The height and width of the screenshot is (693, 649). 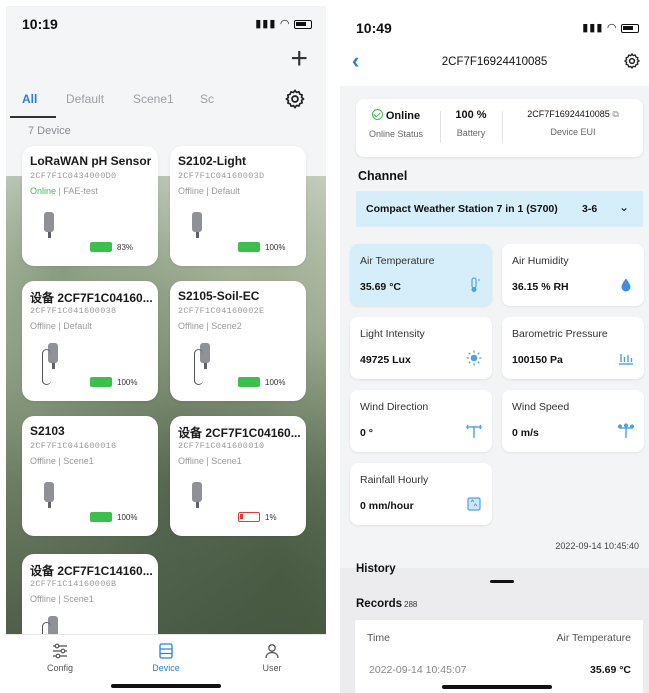 I want to click on tab-all: All, so click(x=29, y=99).